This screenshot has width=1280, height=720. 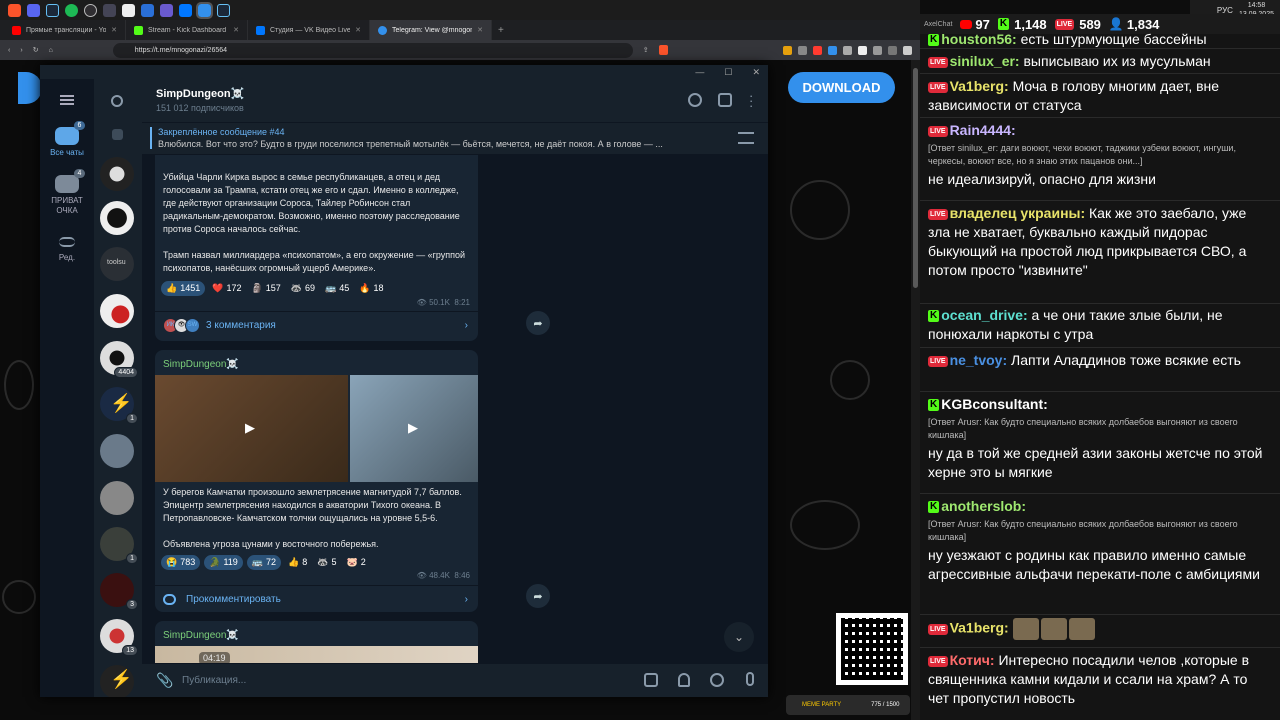 I want to click on browser-tab: Студия — VK Видео Live ✕, so click(x=309, y=30).